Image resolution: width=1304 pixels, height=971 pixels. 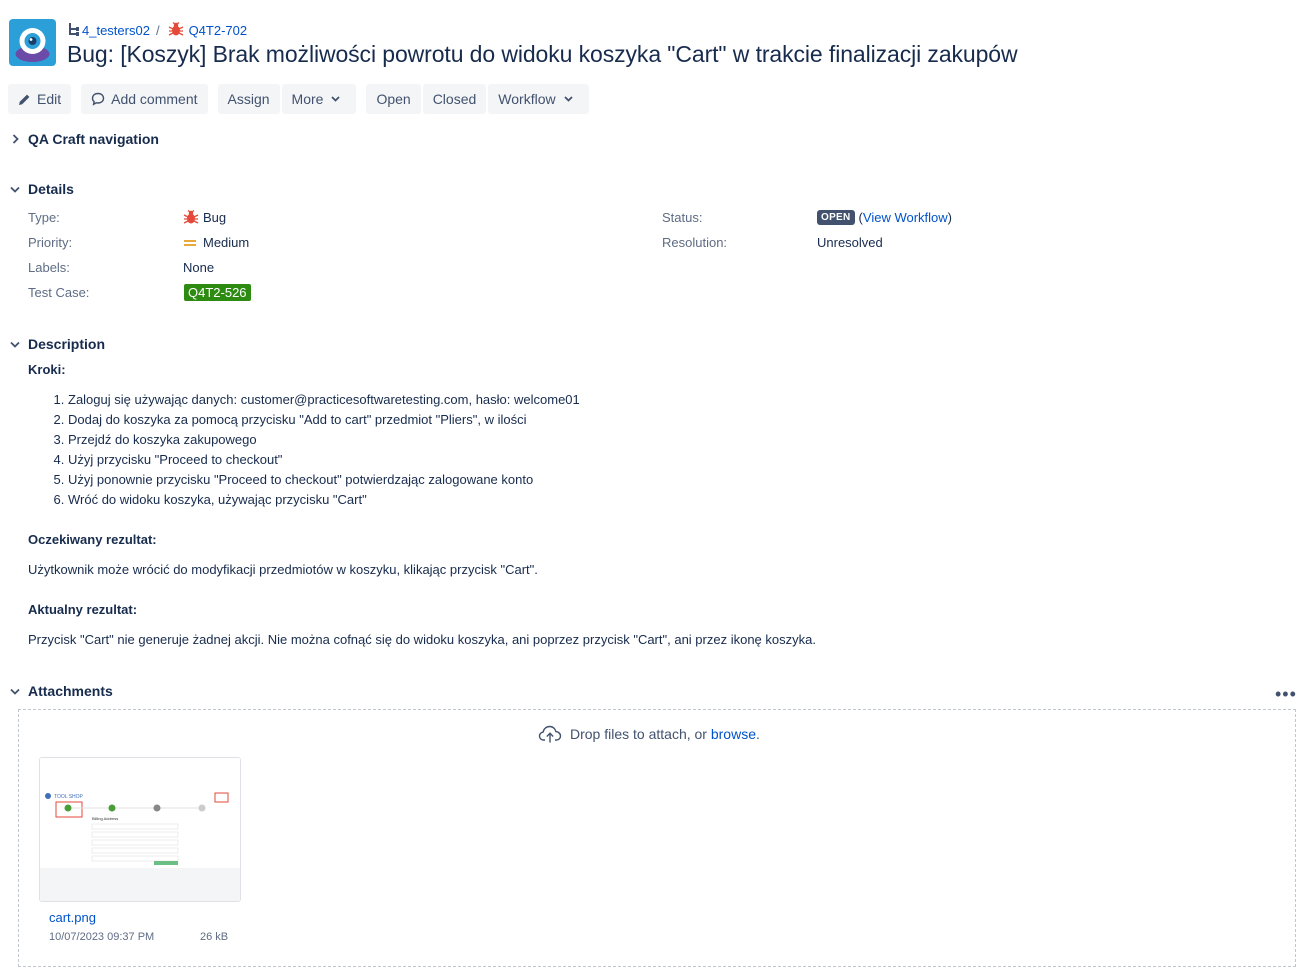 What do you see at coordinates (154, 99) in the screenshot?
I see `add-comment-button-label: Add comment` at bounding box center [154, 99].